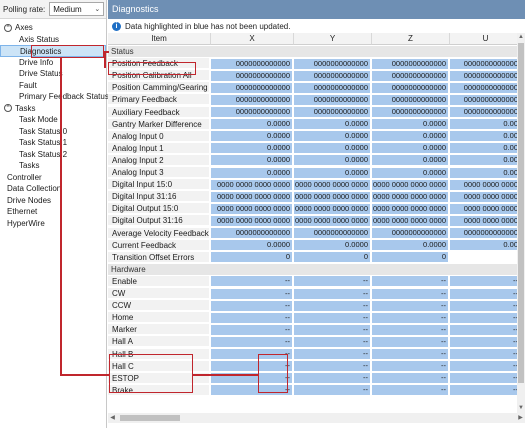 This screenshot has width=525, height=428. What do you see at coordinates (53, 28) in the screenshot?
I see `tree-node-axes: ^ Axes` at bounding box center [53, 28].